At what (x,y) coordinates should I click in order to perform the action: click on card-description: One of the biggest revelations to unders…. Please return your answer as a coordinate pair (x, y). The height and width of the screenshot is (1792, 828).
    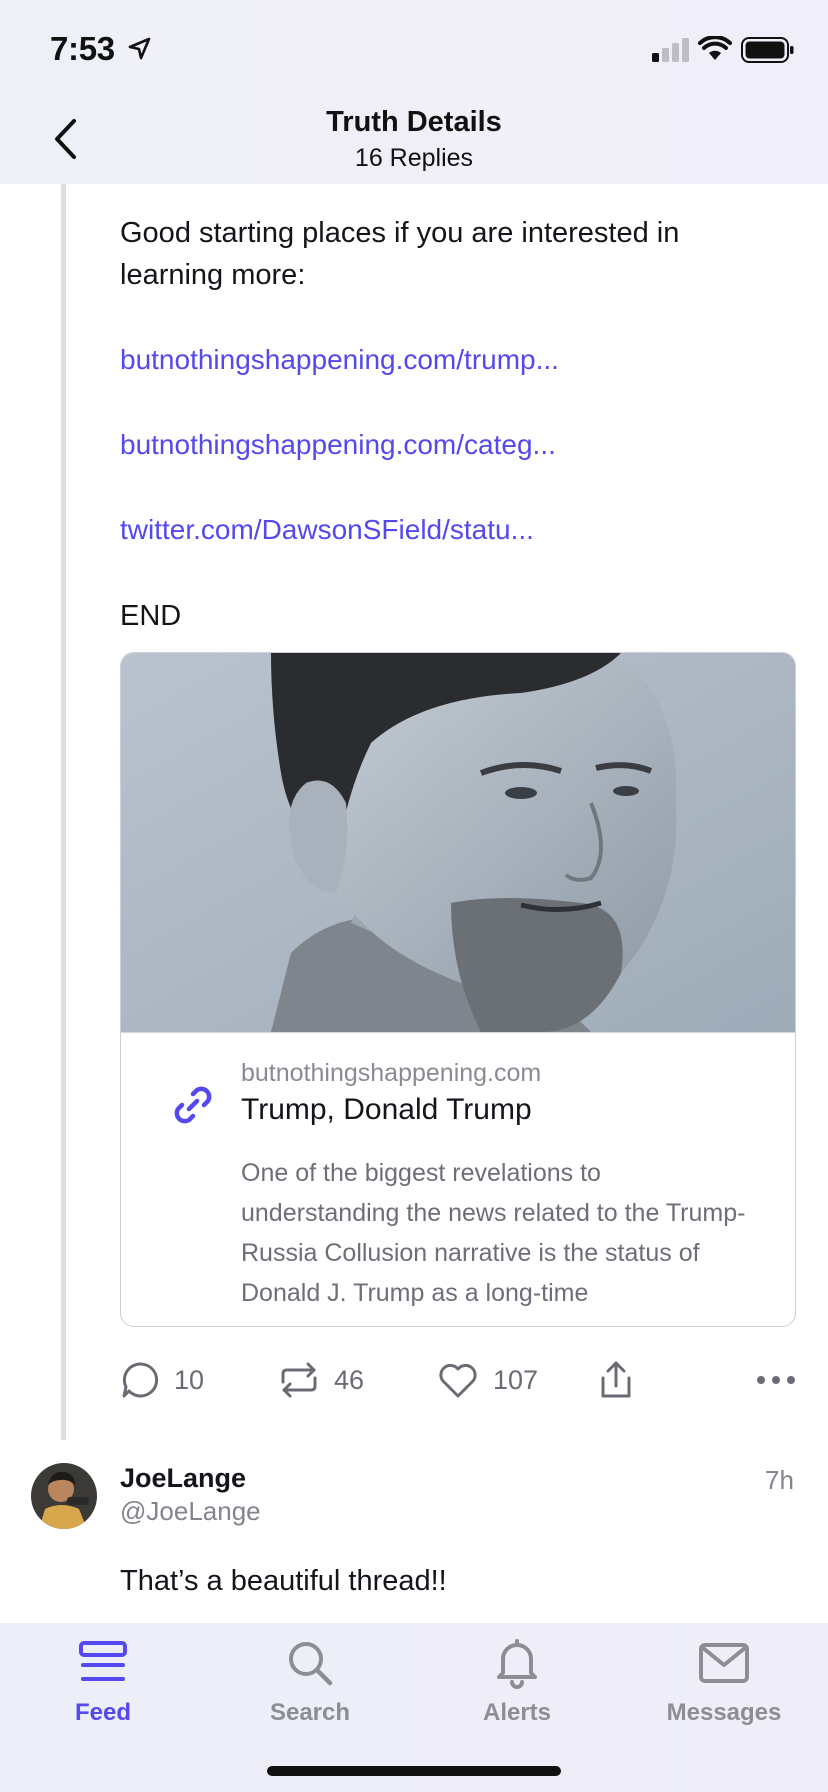
    Looking at the image, I should click on (493, 1233).